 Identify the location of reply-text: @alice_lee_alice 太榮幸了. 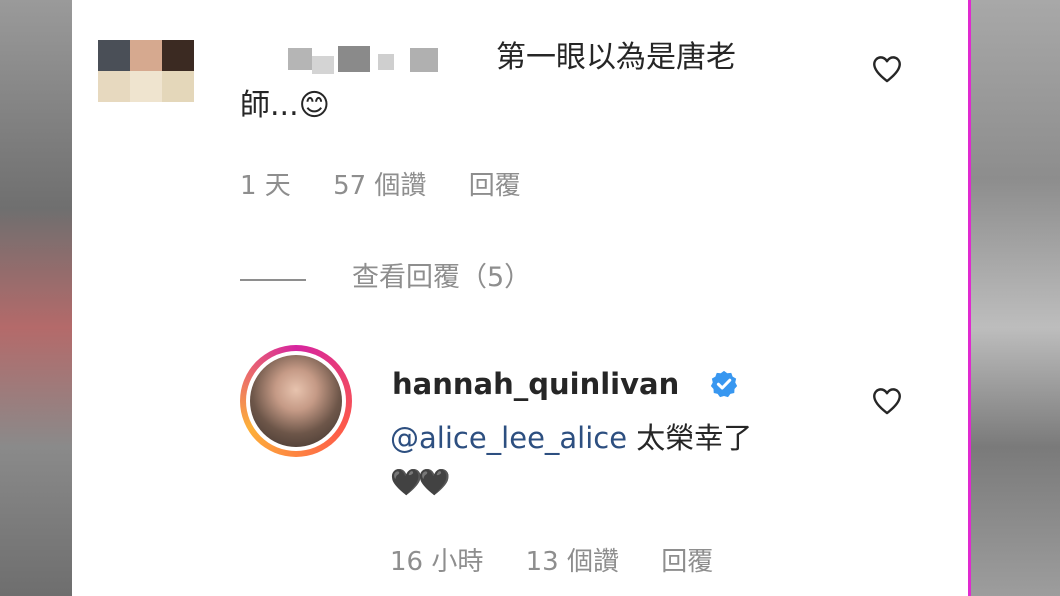
(571, 438).